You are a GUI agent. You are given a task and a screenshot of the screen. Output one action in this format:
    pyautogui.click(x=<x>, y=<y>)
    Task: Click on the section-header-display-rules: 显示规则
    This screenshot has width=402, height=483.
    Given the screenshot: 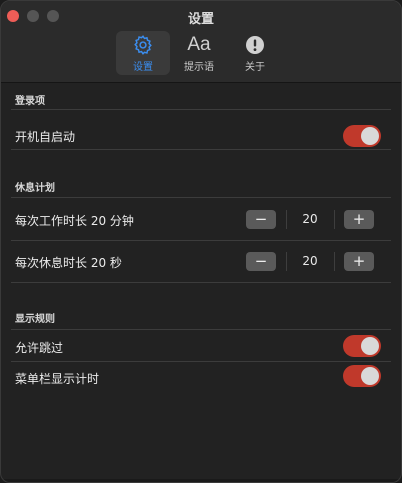 What is the action you would take?
    pyautogui.click(x=35, y=319)
    